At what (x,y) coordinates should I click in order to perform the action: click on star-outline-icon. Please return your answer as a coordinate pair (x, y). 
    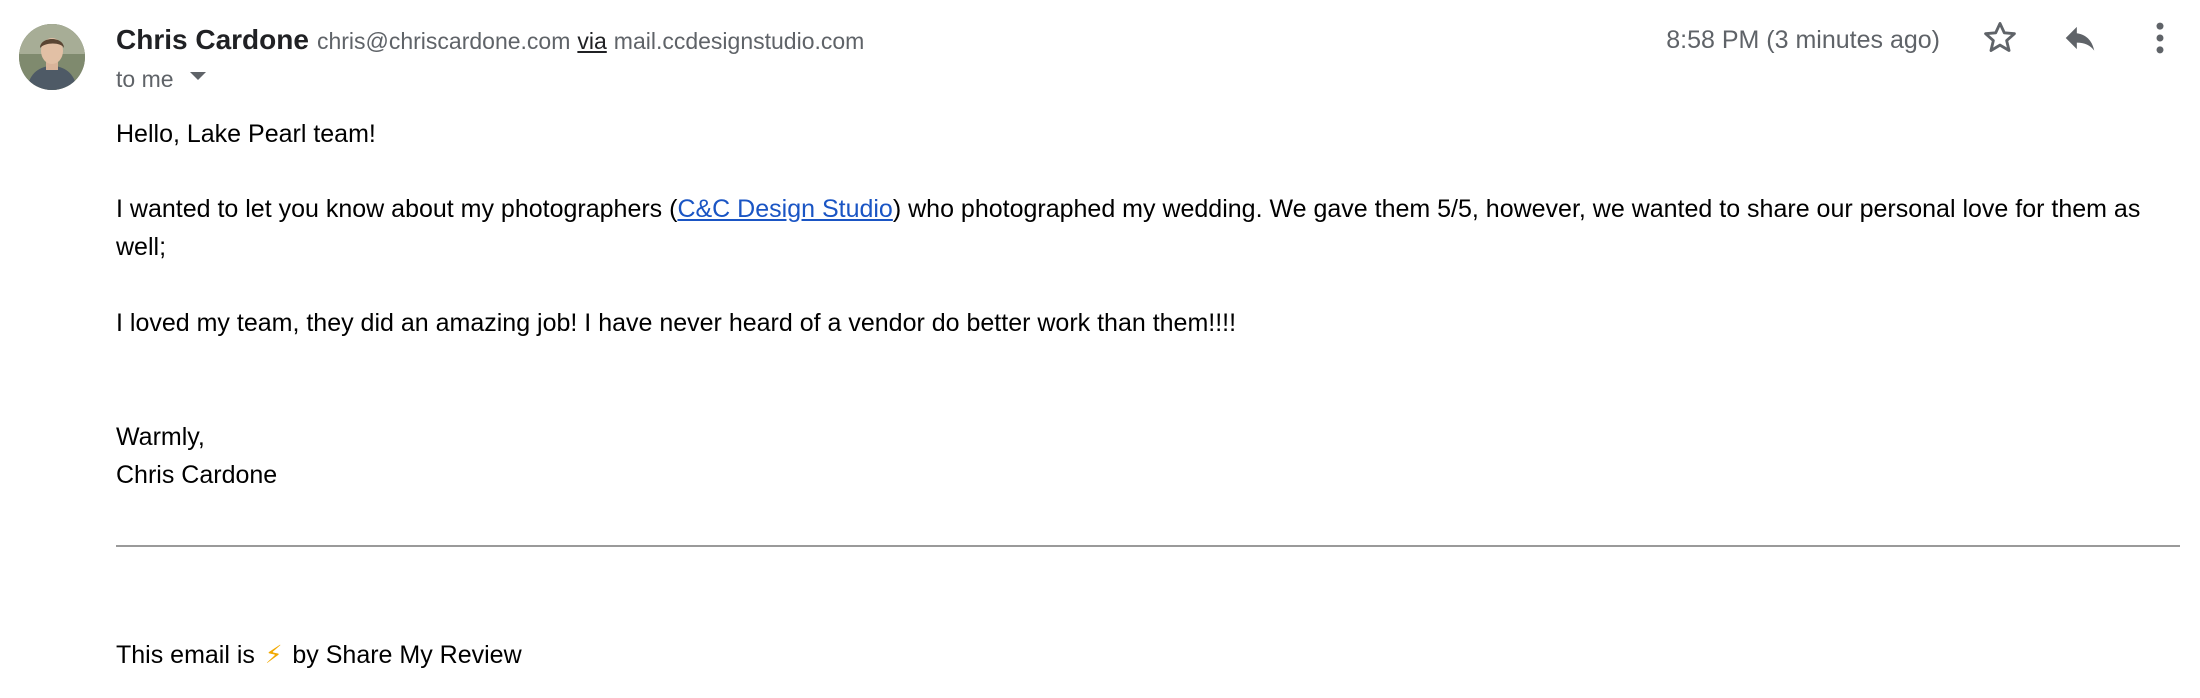
    Looking at the image, I should click on (2000, 37).